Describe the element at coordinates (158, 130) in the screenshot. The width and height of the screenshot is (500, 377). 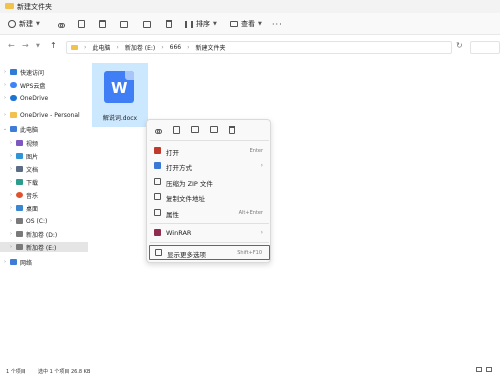
I see `scissors-icon` at that location.